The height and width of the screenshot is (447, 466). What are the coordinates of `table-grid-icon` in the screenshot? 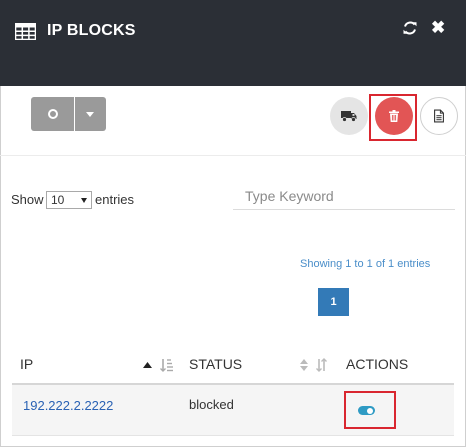 It's located at (25, 31).